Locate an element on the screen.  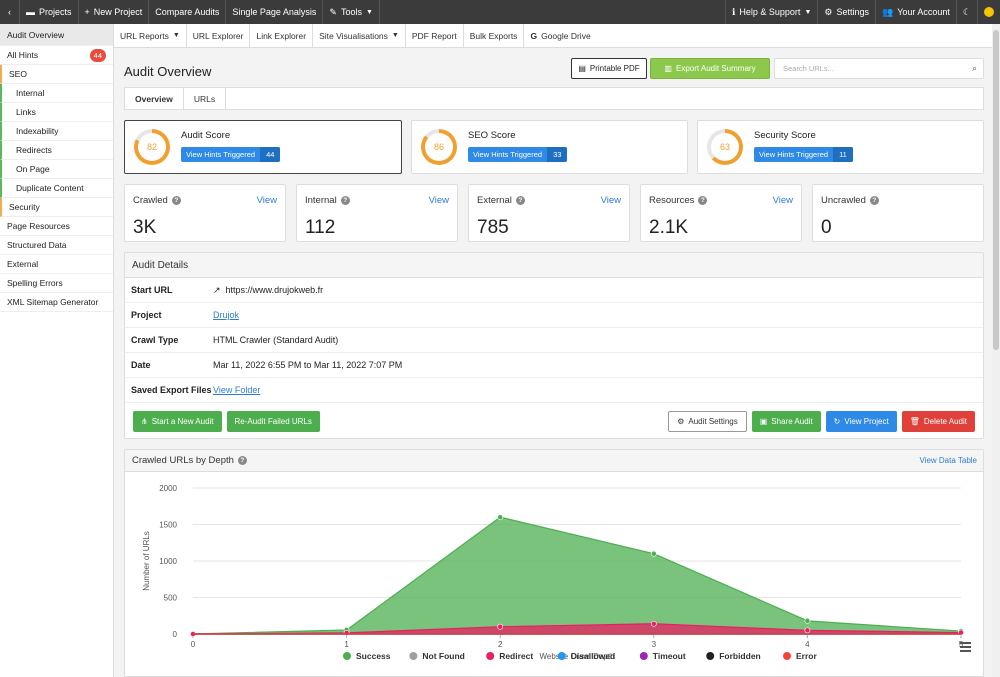
view-data-table-link: View Data Table is located at coordinates (948, 460).